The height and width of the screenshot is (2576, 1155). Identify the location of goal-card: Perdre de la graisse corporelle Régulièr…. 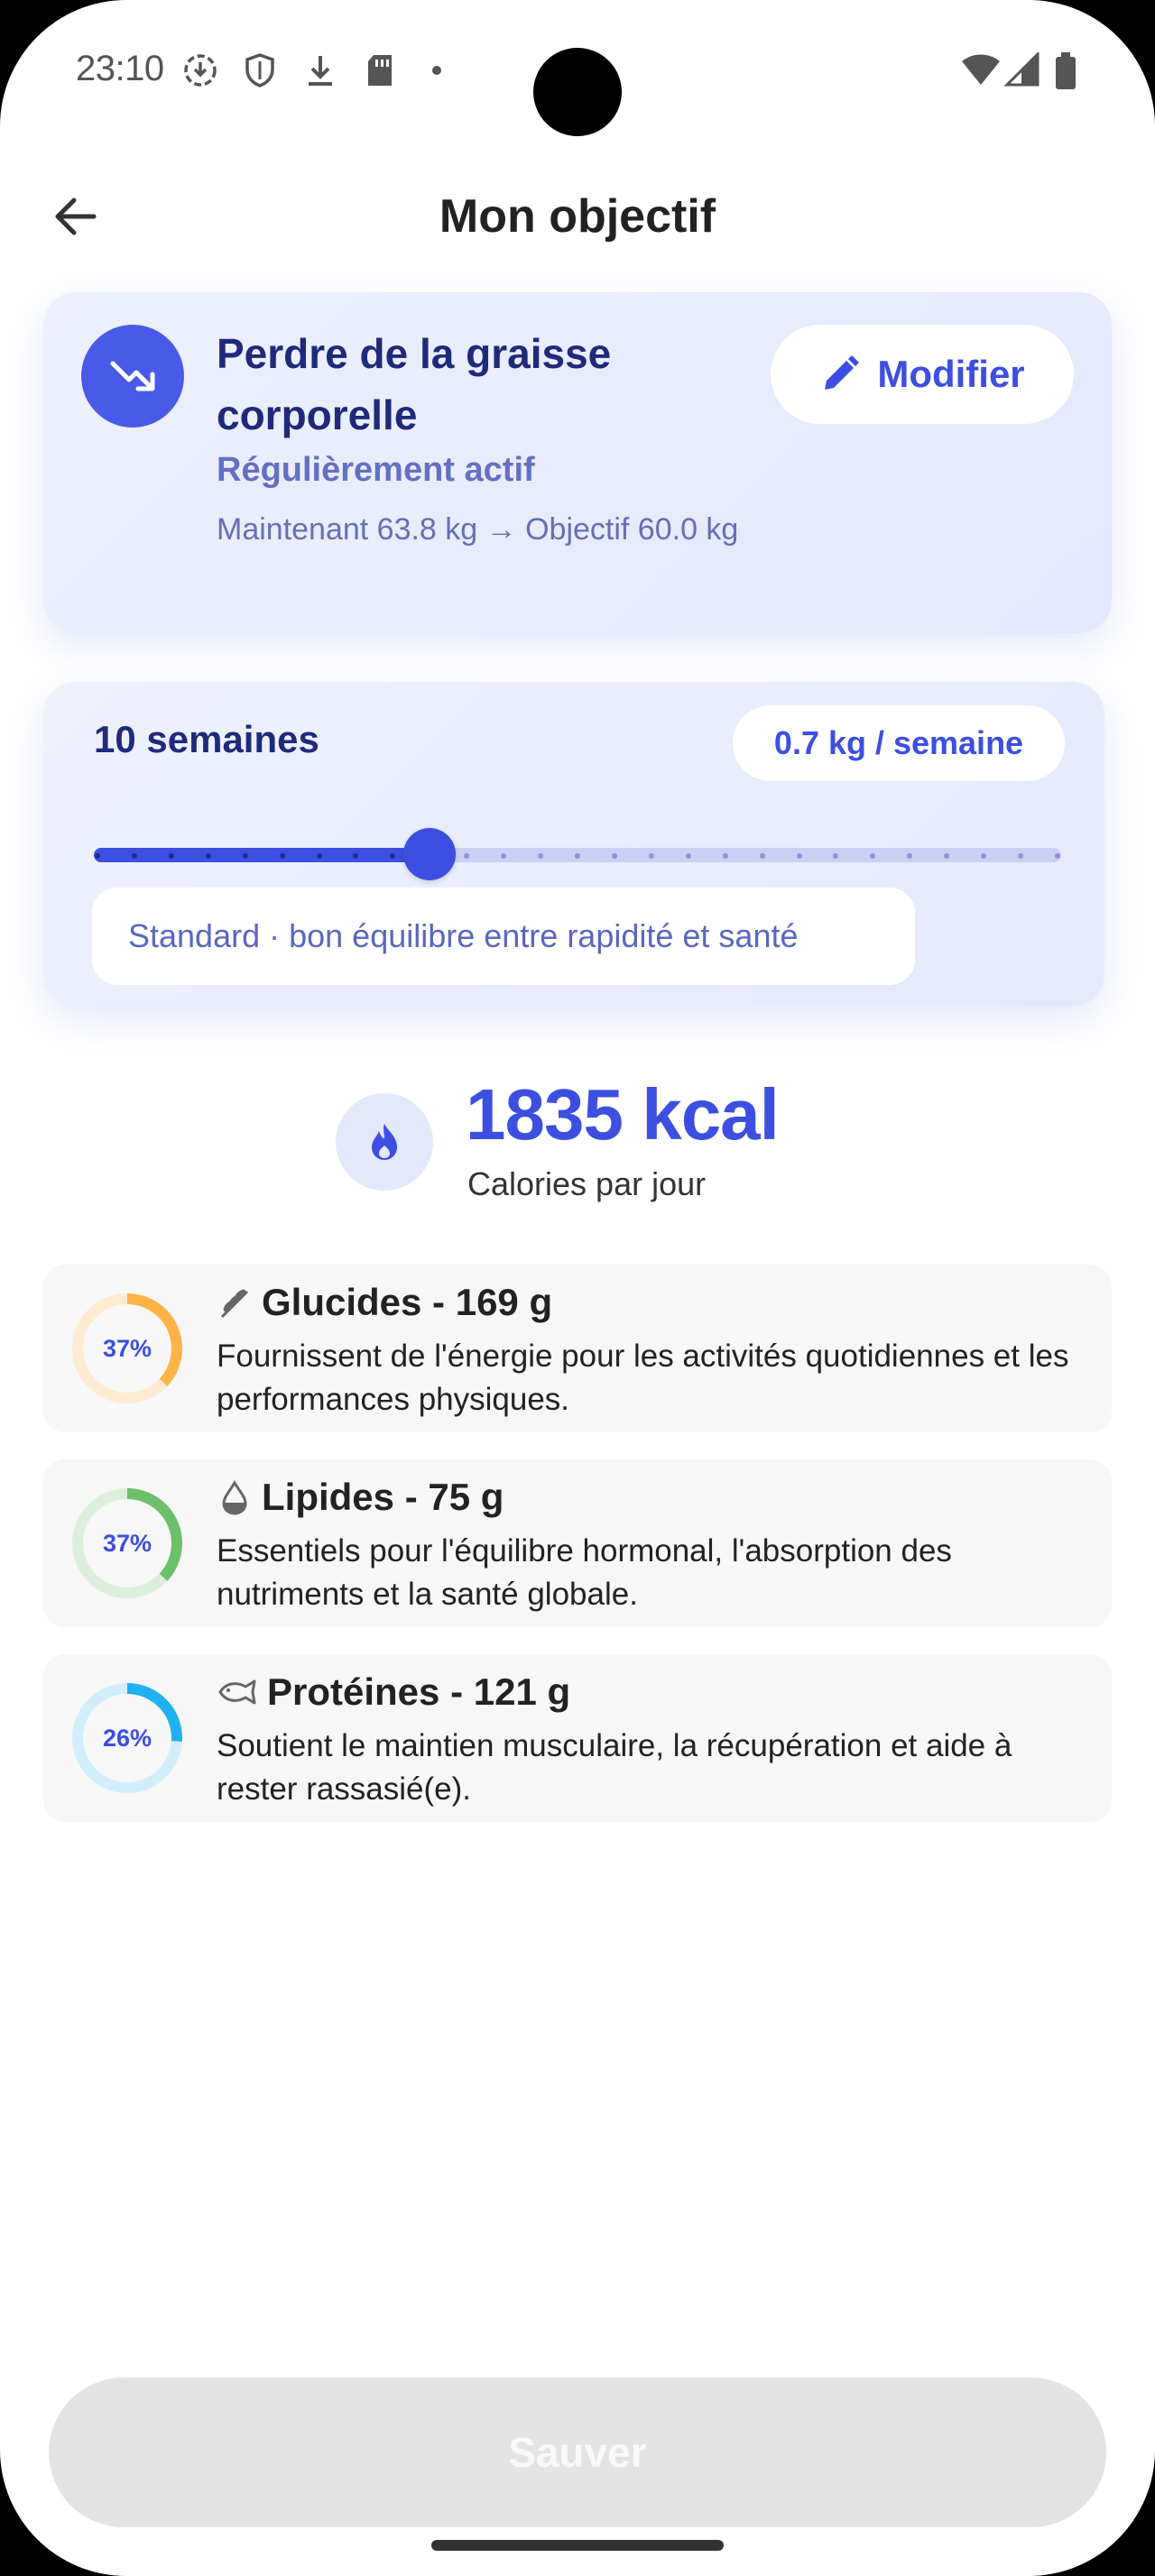
(577, 462).